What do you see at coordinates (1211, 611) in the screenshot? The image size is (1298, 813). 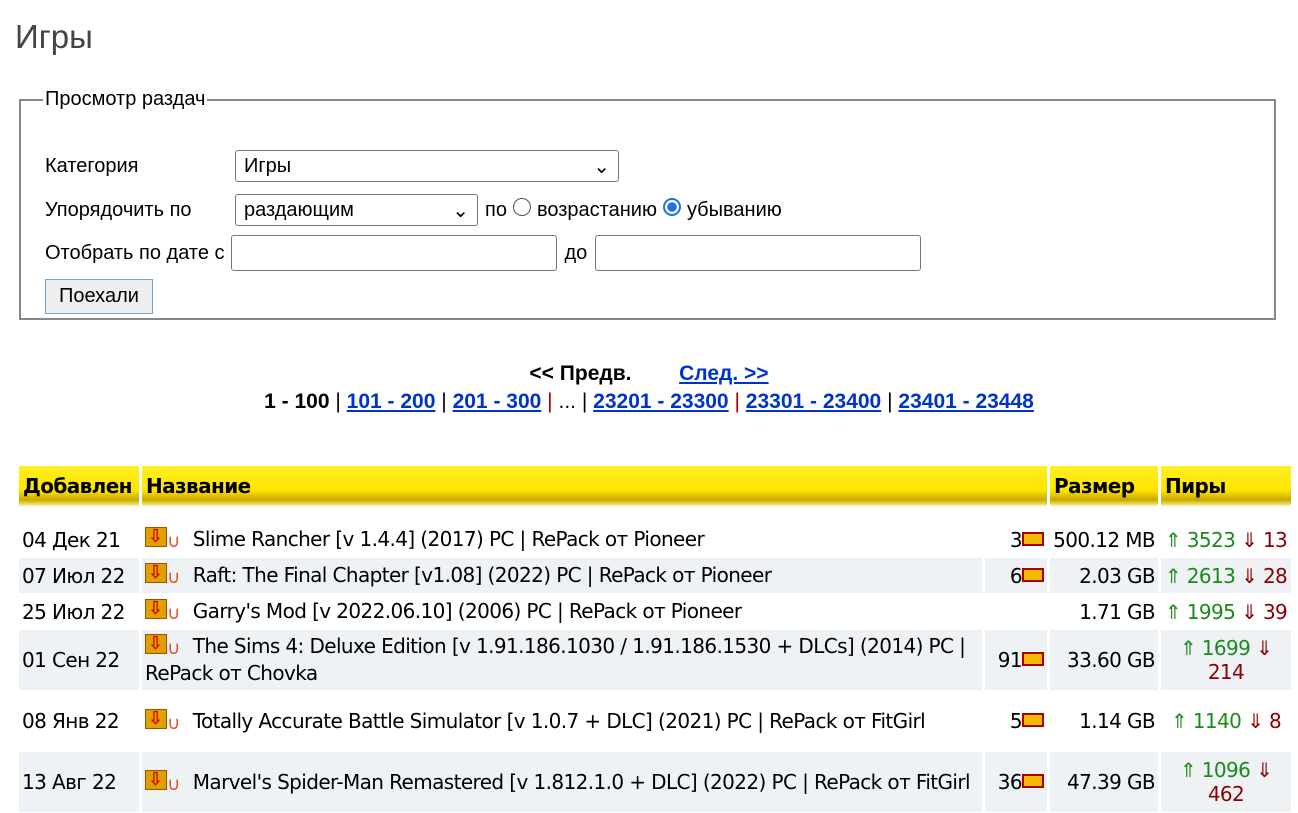 I see `seeders: 1995` at bounding box center [1211, 611].